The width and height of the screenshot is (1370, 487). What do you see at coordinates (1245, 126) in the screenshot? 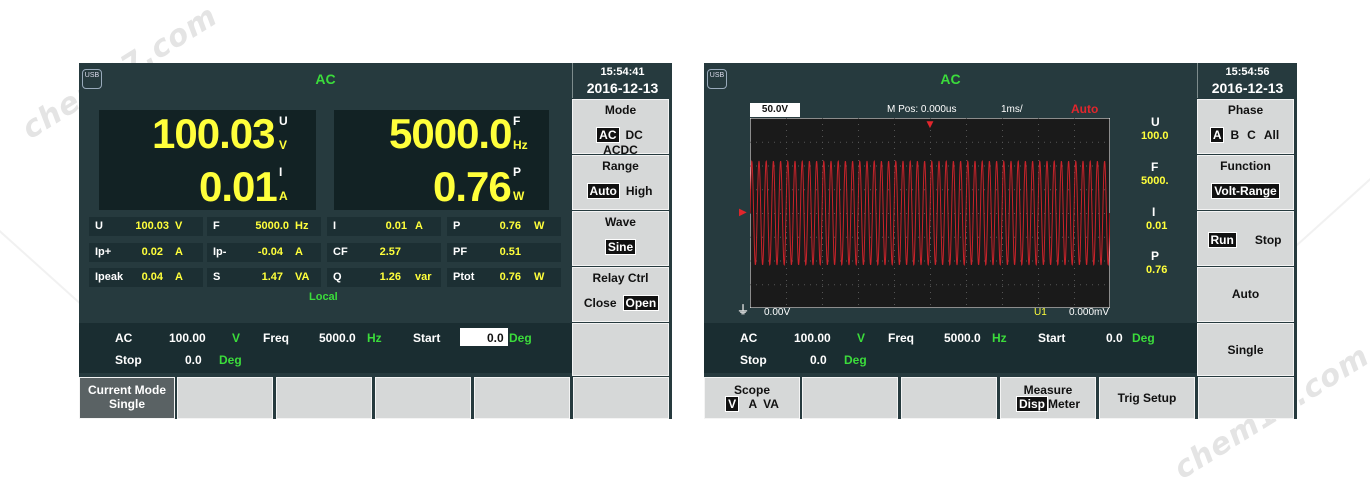
I see `softkey-phase: Phase A B C All` at bounding box center [1245, 126].